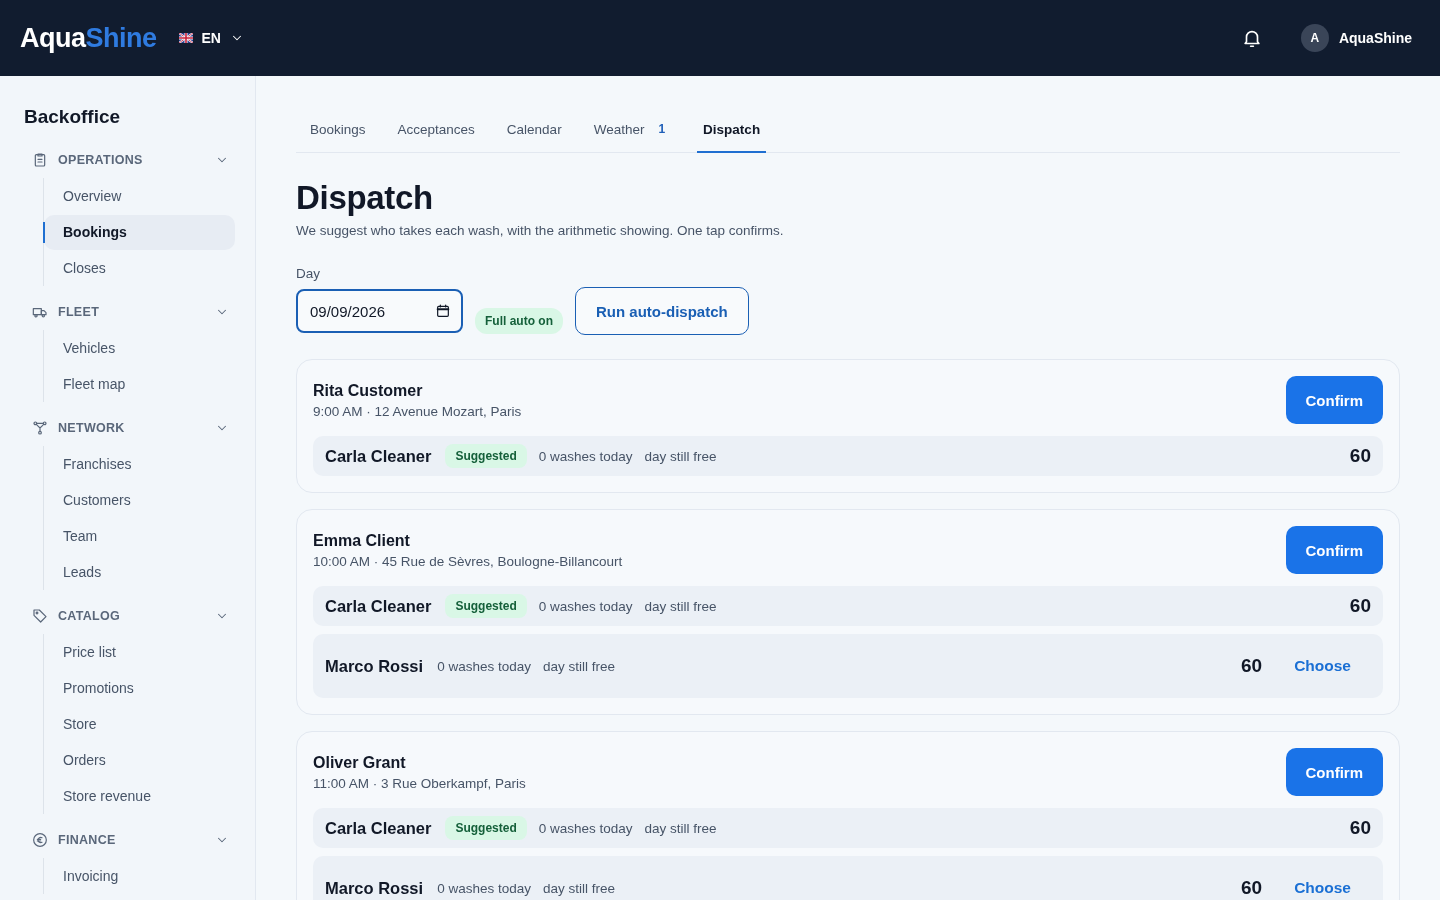 This screenshot has width=1440, height=900. Describe the element at coordinates (139, 652) in the screenshot. I see `sidebar-item: Price list` at that location.